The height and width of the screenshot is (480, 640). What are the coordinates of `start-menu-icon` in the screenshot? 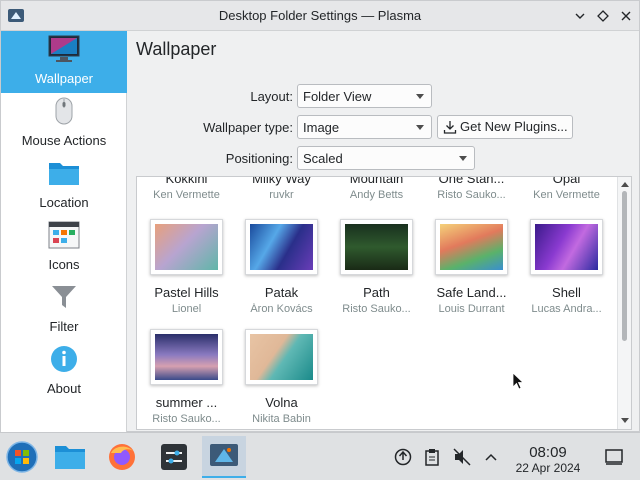 It's located at (22, 457).